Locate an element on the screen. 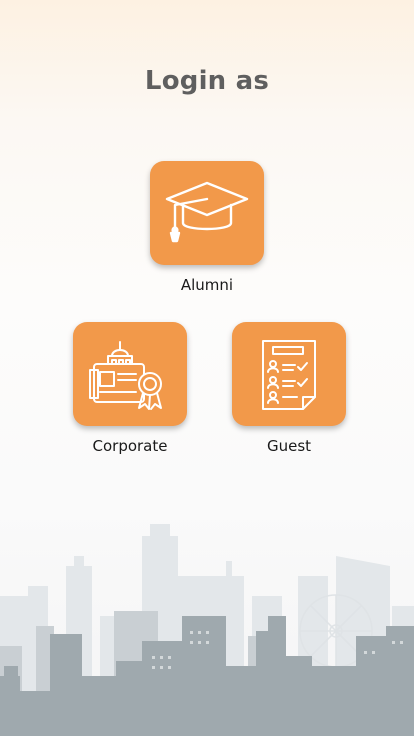  guest-option: Guest is located at coordinates (289, 388).